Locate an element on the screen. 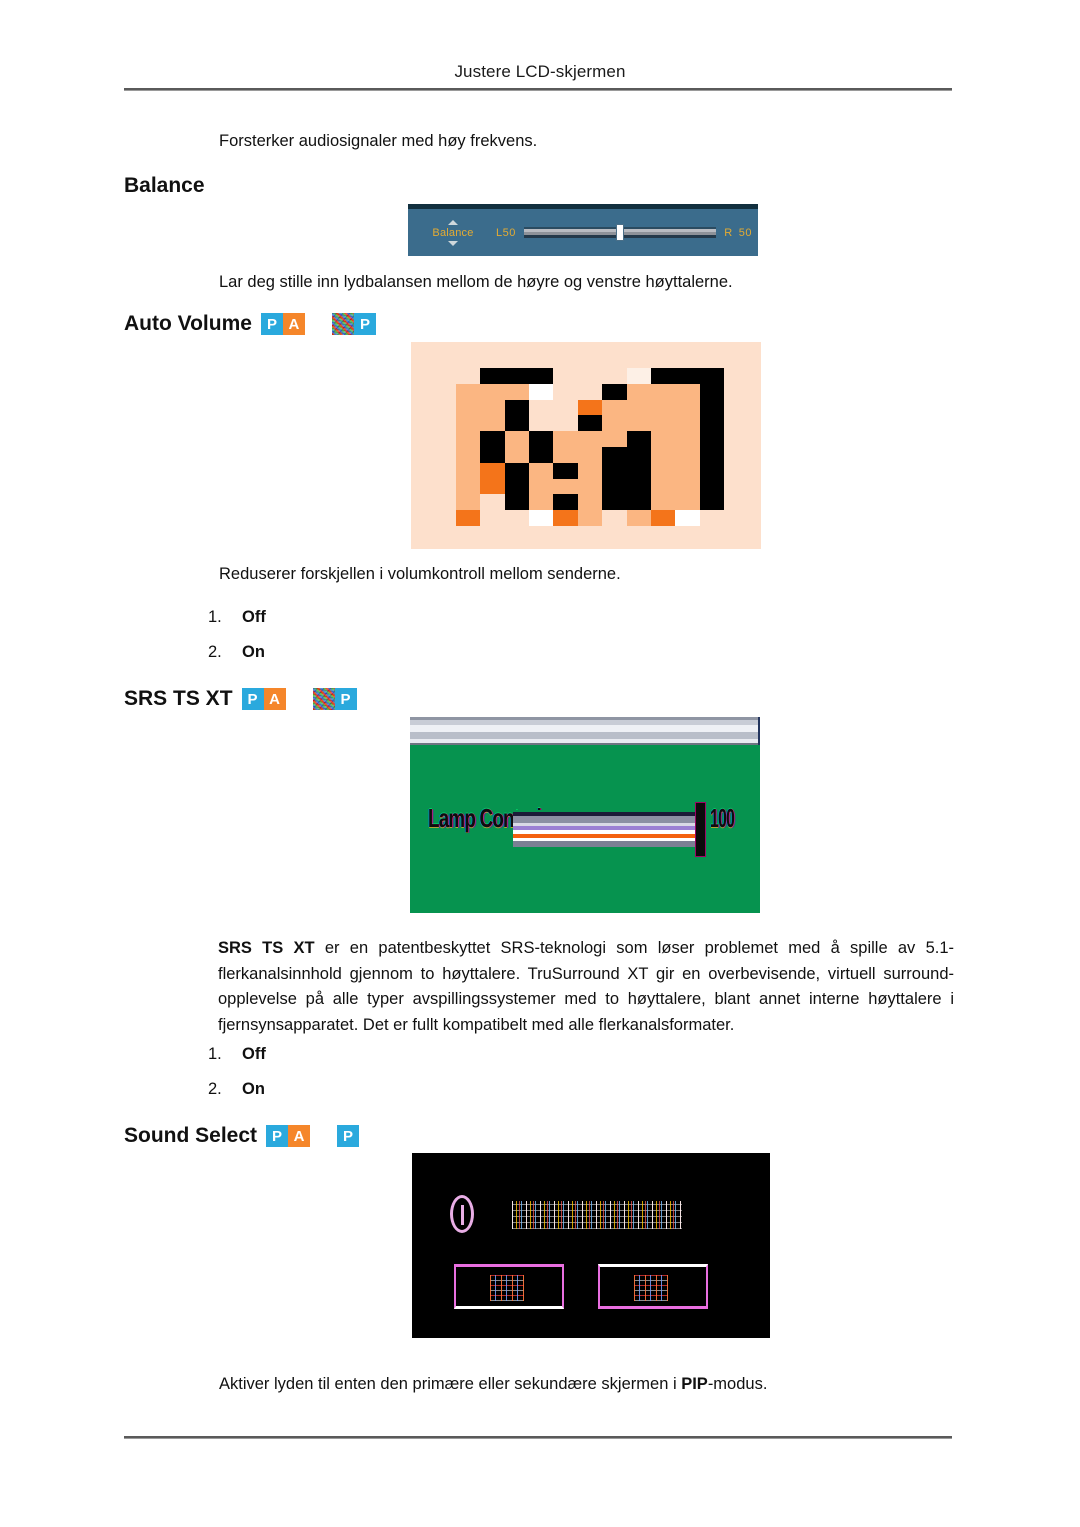 The image size is (1080, 1527). info-icon is located at coordinates (462, 1214).